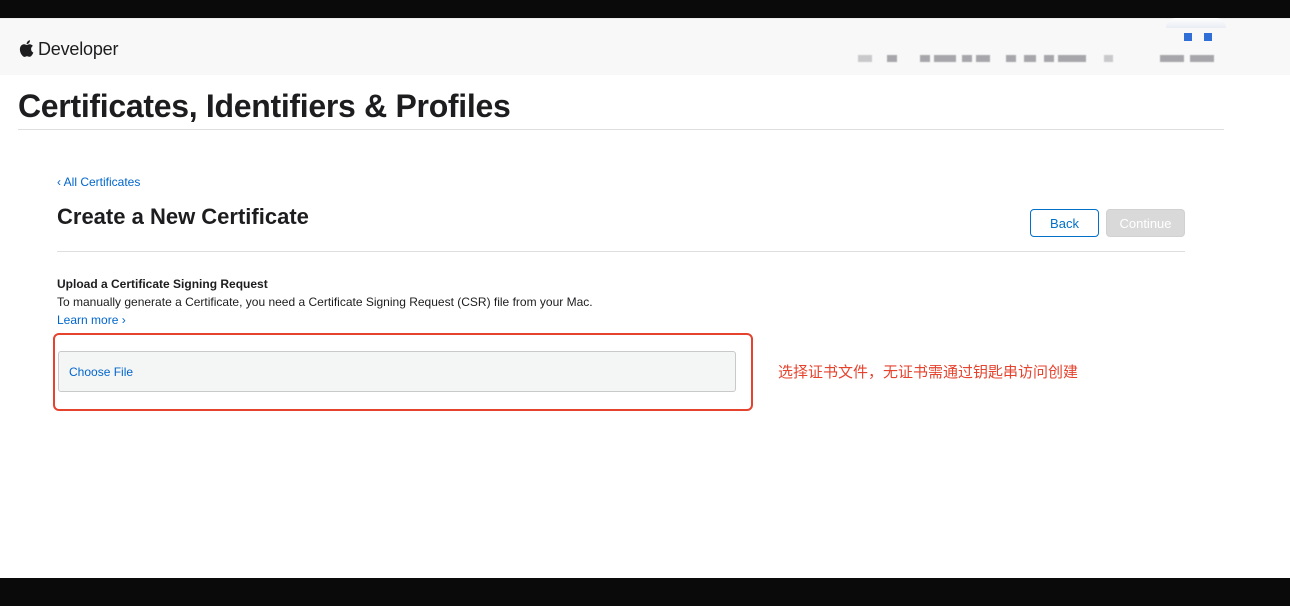 Image resolution: width=1290 pixels, height=606 pixels. I want to click on developer-brand: Developer, so click(68, 49).